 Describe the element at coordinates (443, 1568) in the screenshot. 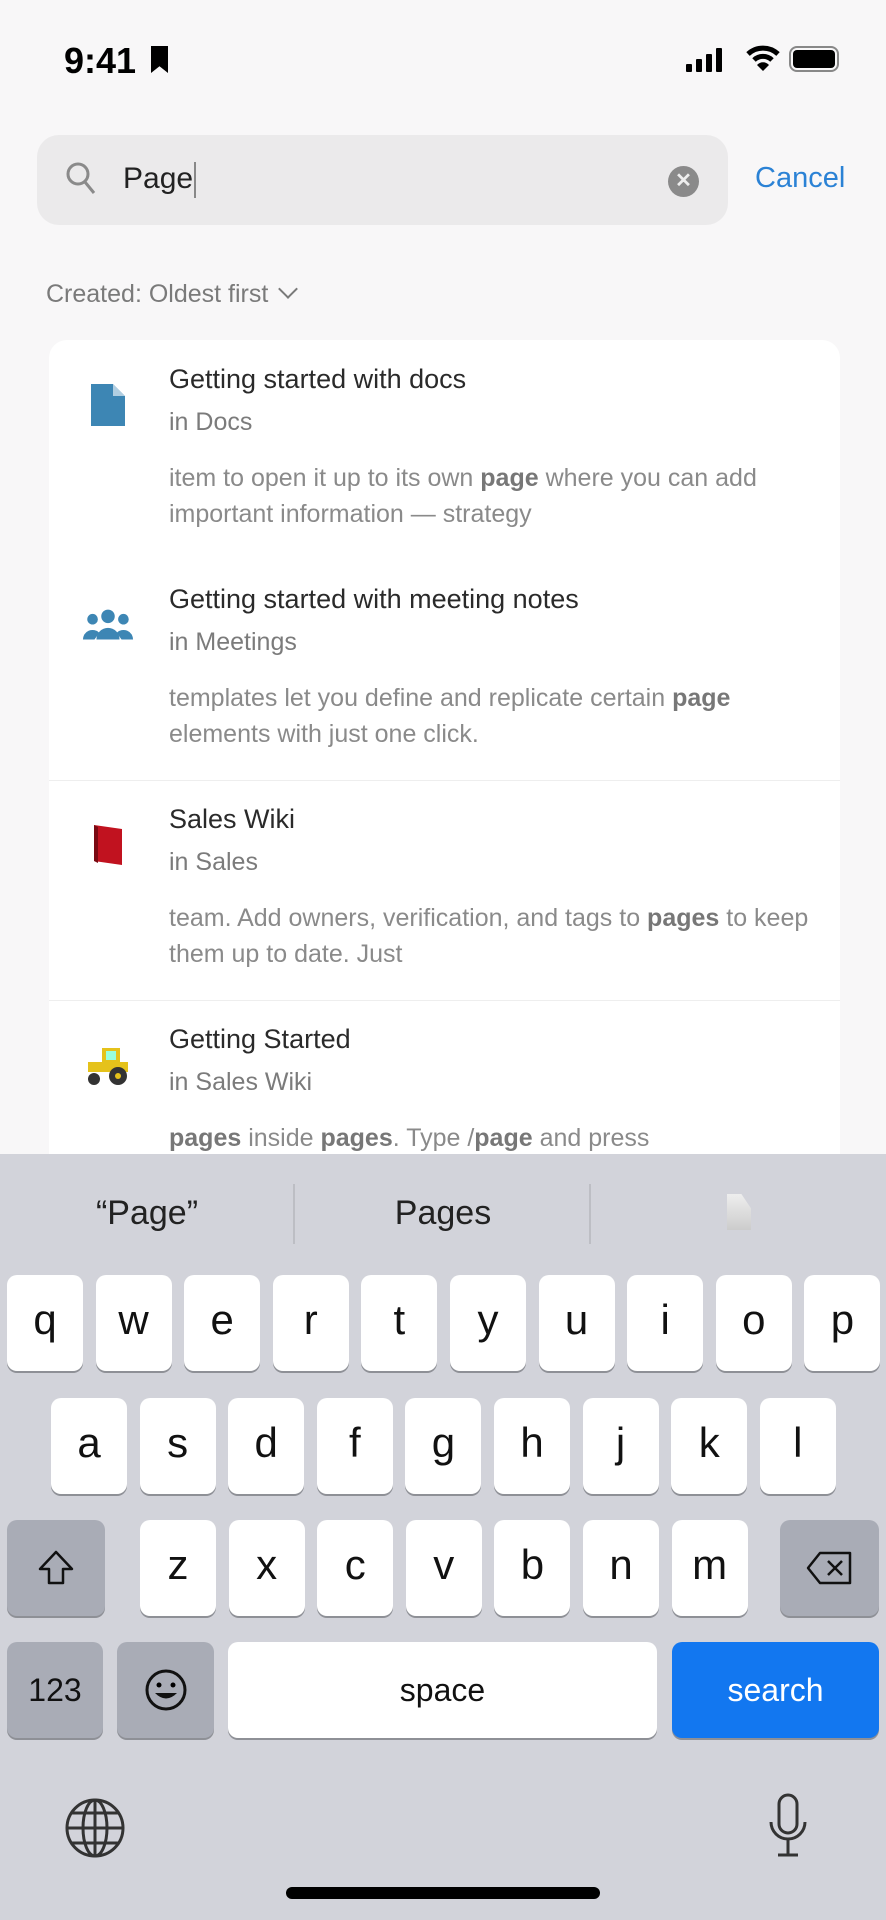

I see `key-v: v` at that location.